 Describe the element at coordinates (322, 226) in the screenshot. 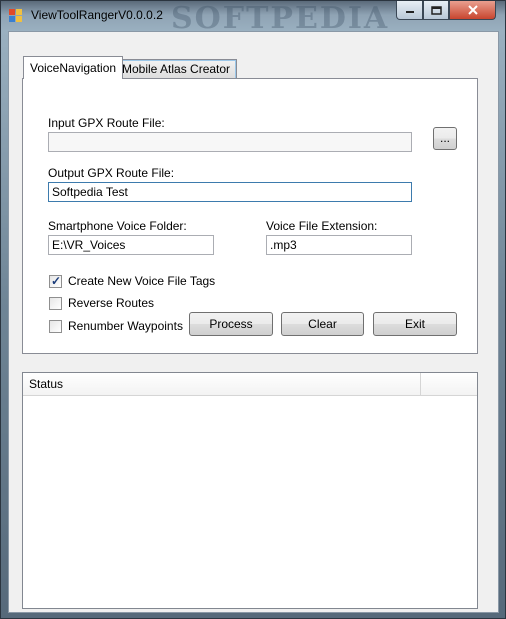

I see `voice-ext-label: Voice File Extension:` at that location.